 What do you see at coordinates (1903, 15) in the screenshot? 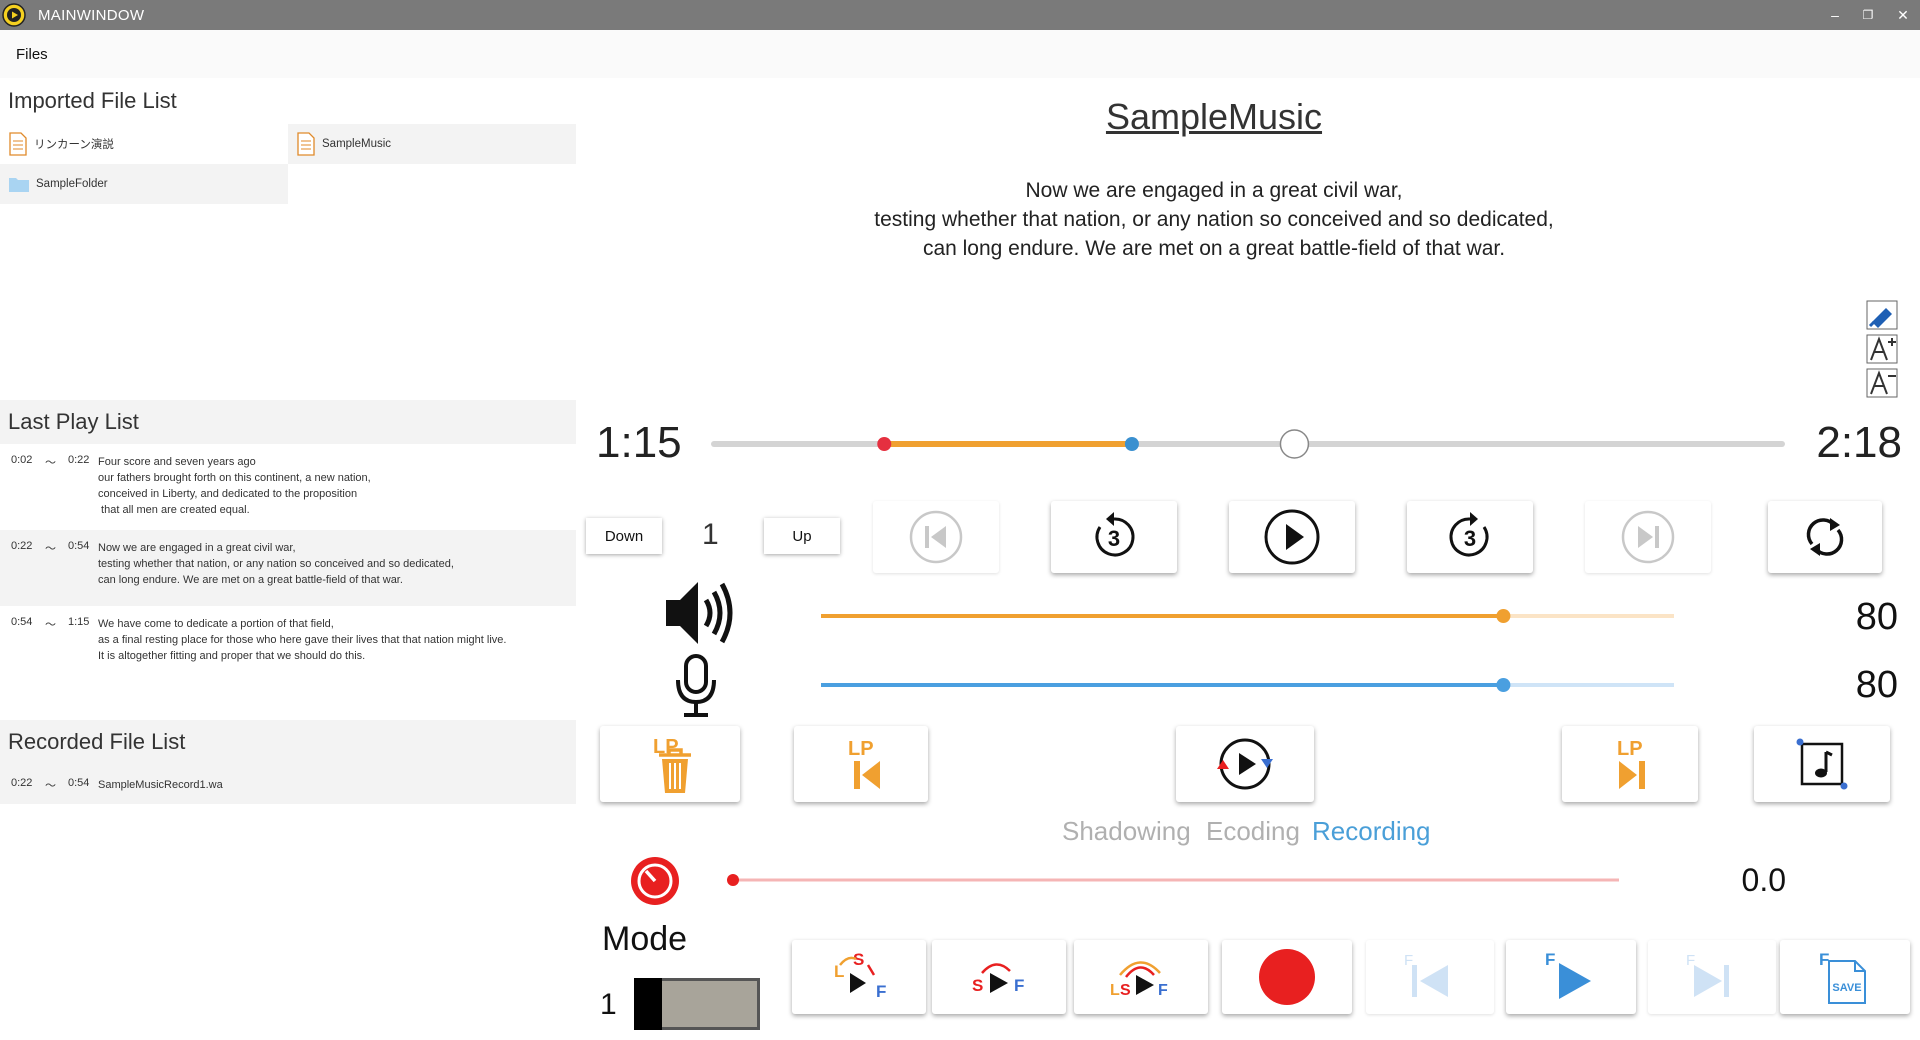
I see `close-button: ✕` at bounding box center [1903, 15].